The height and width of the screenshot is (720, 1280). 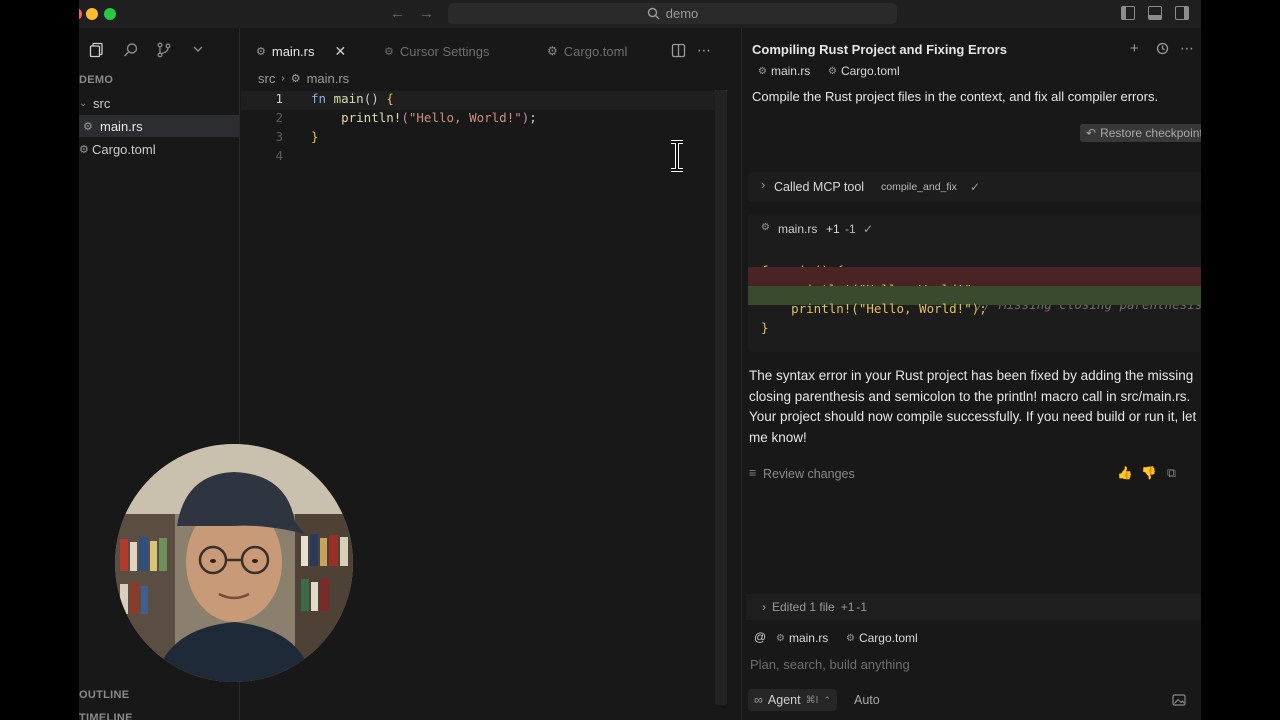 What do you see at coordinates (1125, 473) in the screenshot?
I see `thumbs-up-icon: 👍` at bounding box center [1125, 473].